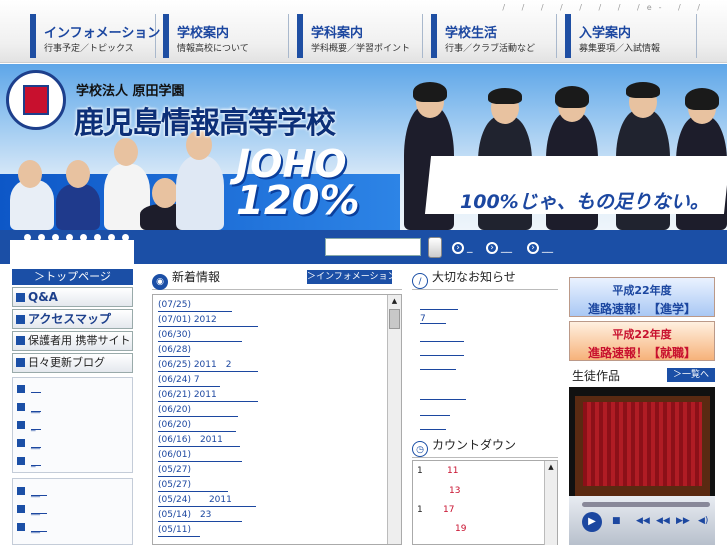  I want to click on prev-icon: ◀◀, so click(643, 521).